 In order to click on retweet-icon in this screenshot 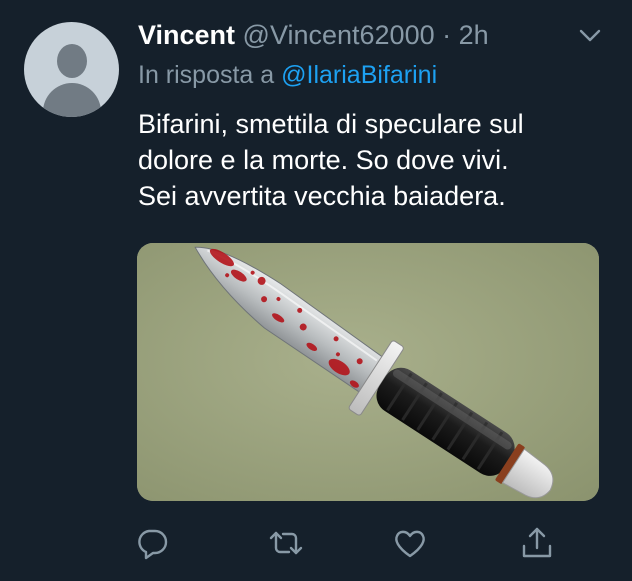, I will do `click(286, 543)`.